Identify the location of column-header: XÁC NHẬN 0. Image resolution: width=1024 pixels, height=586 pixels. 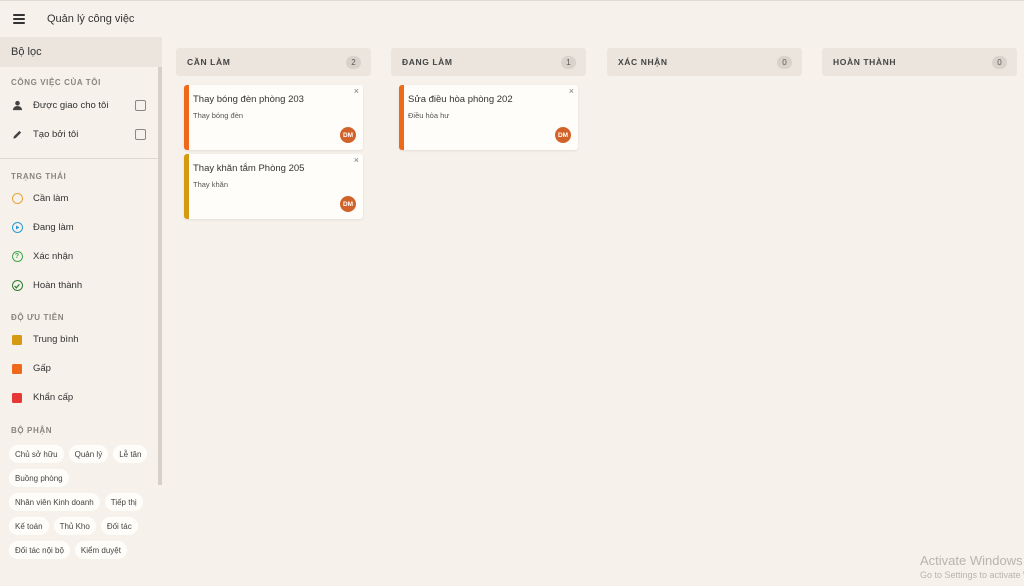
(704, 62).